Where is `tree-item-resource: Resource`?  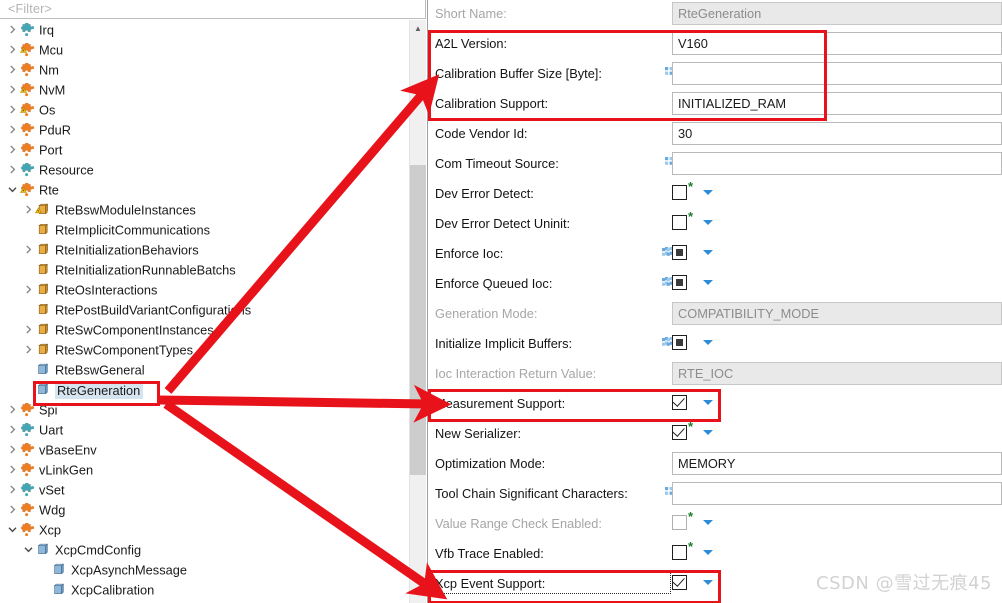
tree-item-resource: Resource is located at coordinates (202, 170).